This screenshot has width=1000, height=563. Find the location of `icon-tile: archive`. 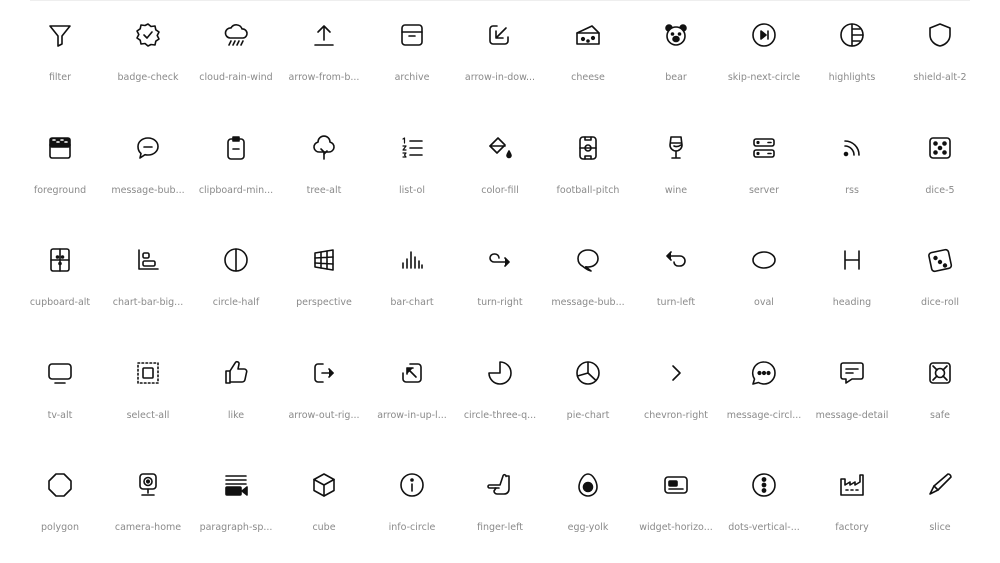

icon-tile: archive is located at coordinates (412, 56).